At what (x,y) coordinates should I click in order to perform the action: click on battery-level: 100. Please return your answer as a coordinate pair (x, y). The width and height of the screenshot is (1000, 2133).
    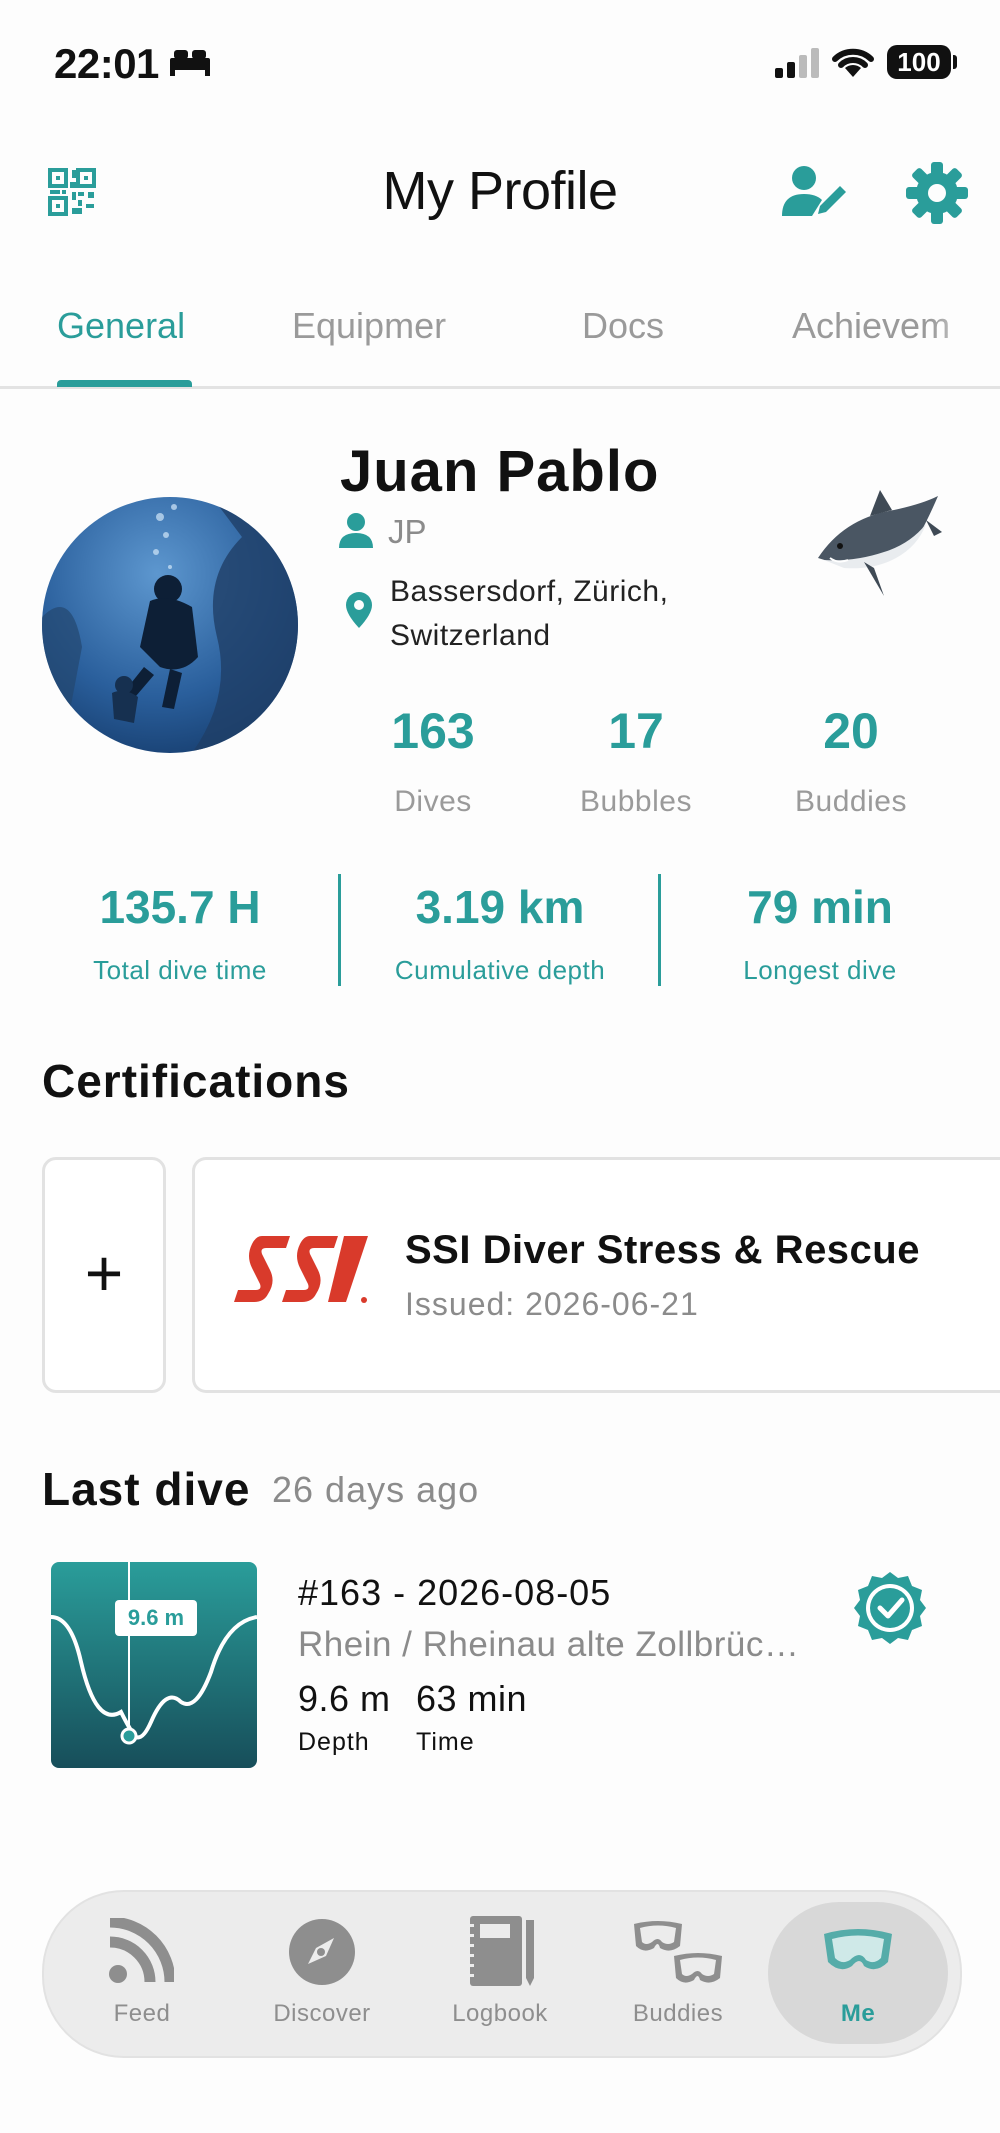
    Looking at the image, I should click on (919, 62).